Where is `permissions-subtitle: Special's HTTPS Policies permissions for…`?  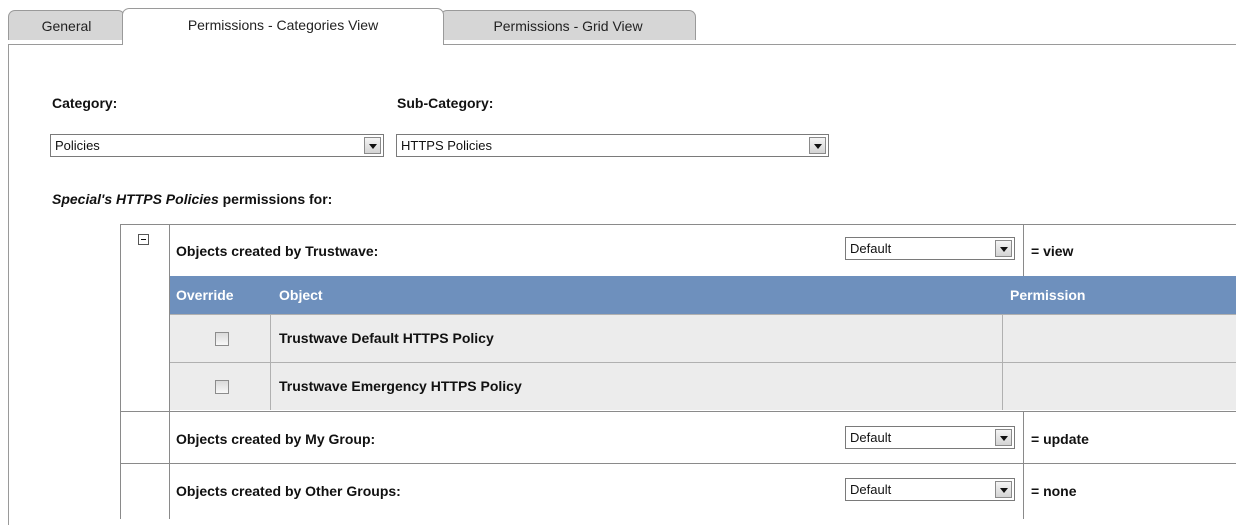 permissions-subtitle: Special's HTTPS Policies permissions for… is located at coordinates (192, 199).